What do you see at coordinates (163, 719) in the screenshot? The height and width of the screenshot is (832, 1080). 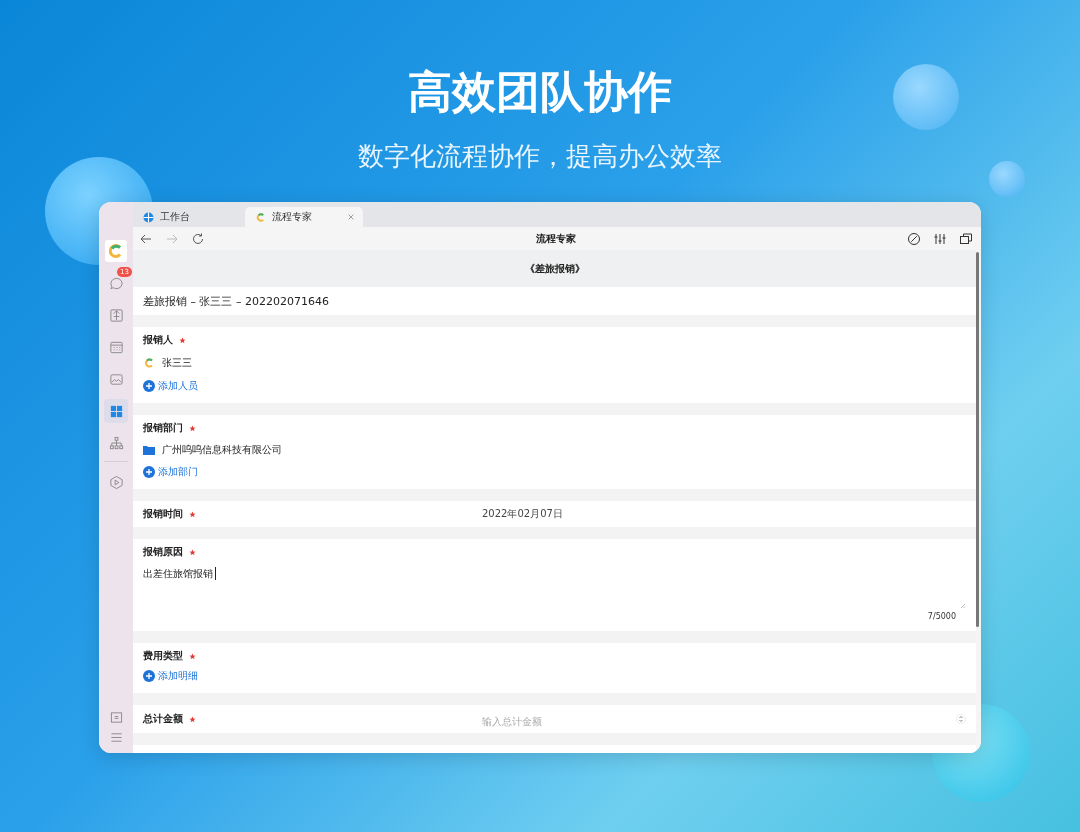 I see `field-label: 总计金额` at bounding box center [163, 719].